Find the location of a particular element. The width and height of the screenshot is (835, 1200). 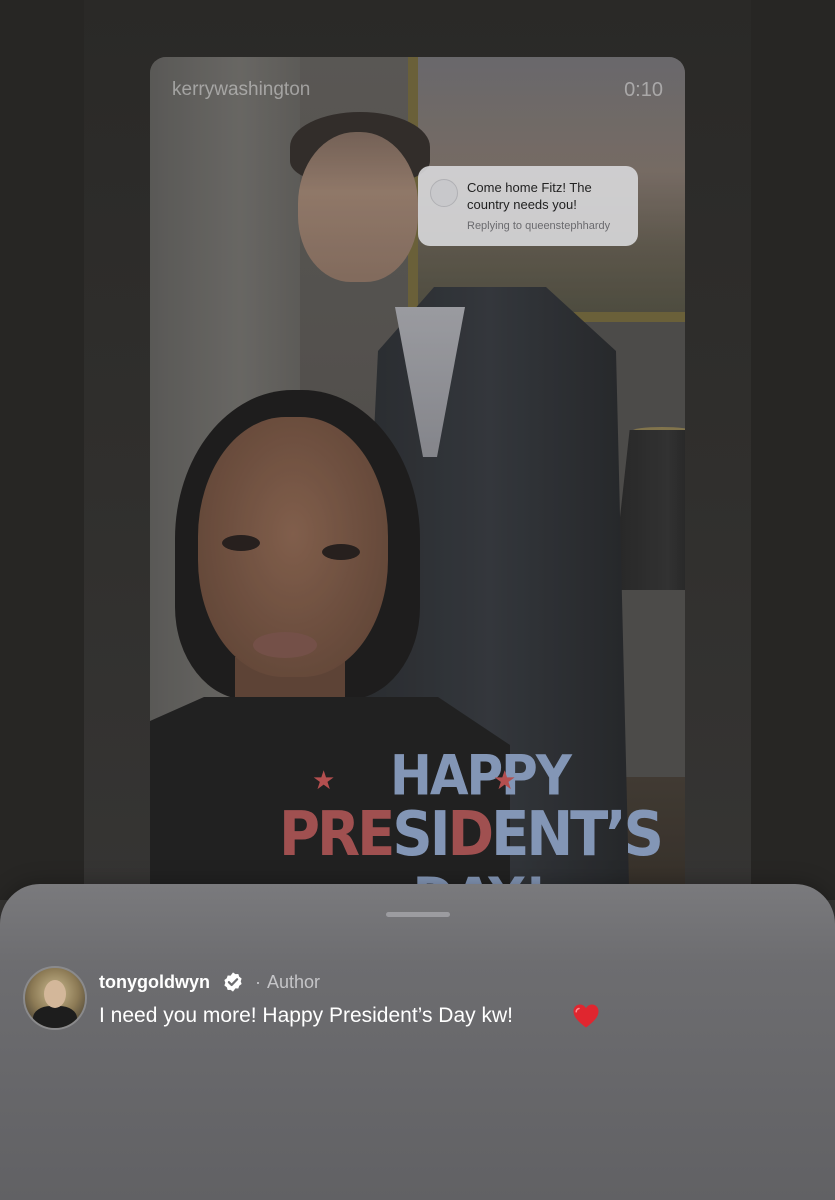

overlay-presidents-part: D is located at coordinates (471, 834).